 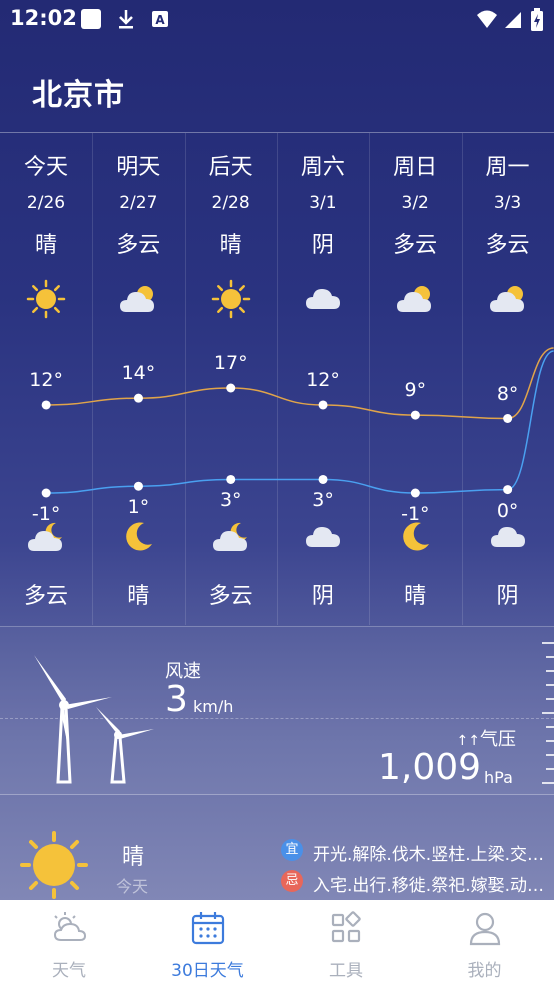 I want to click on today-sub: 今天, so click(x=132, y=886).